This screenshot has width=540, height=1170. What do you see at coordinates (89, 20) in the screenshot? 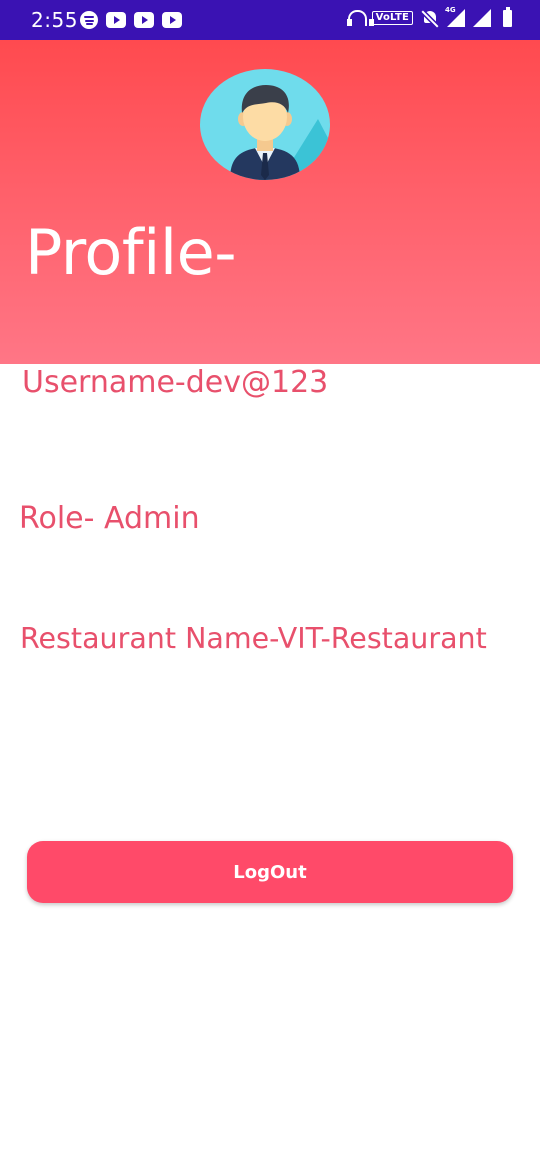
I see `spotify-icon` at bounding box center [89, 20].